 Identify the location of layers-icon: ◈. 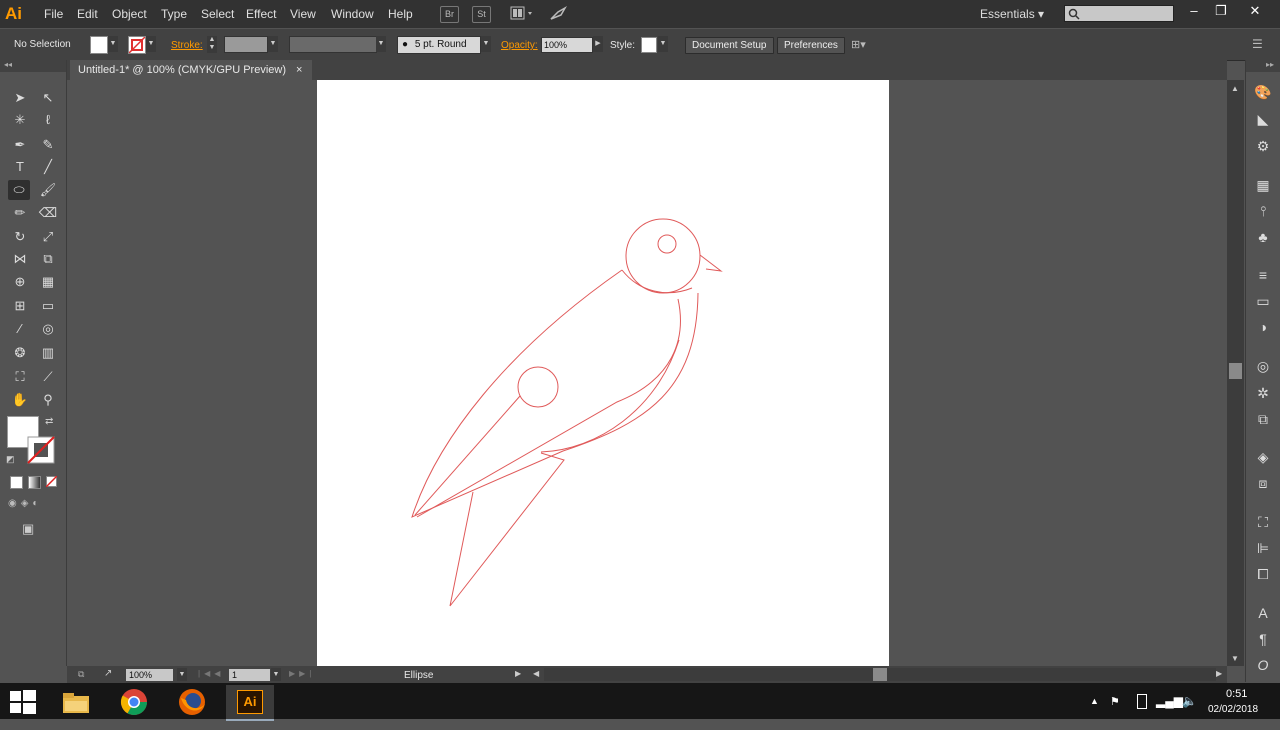
(1263, 457).